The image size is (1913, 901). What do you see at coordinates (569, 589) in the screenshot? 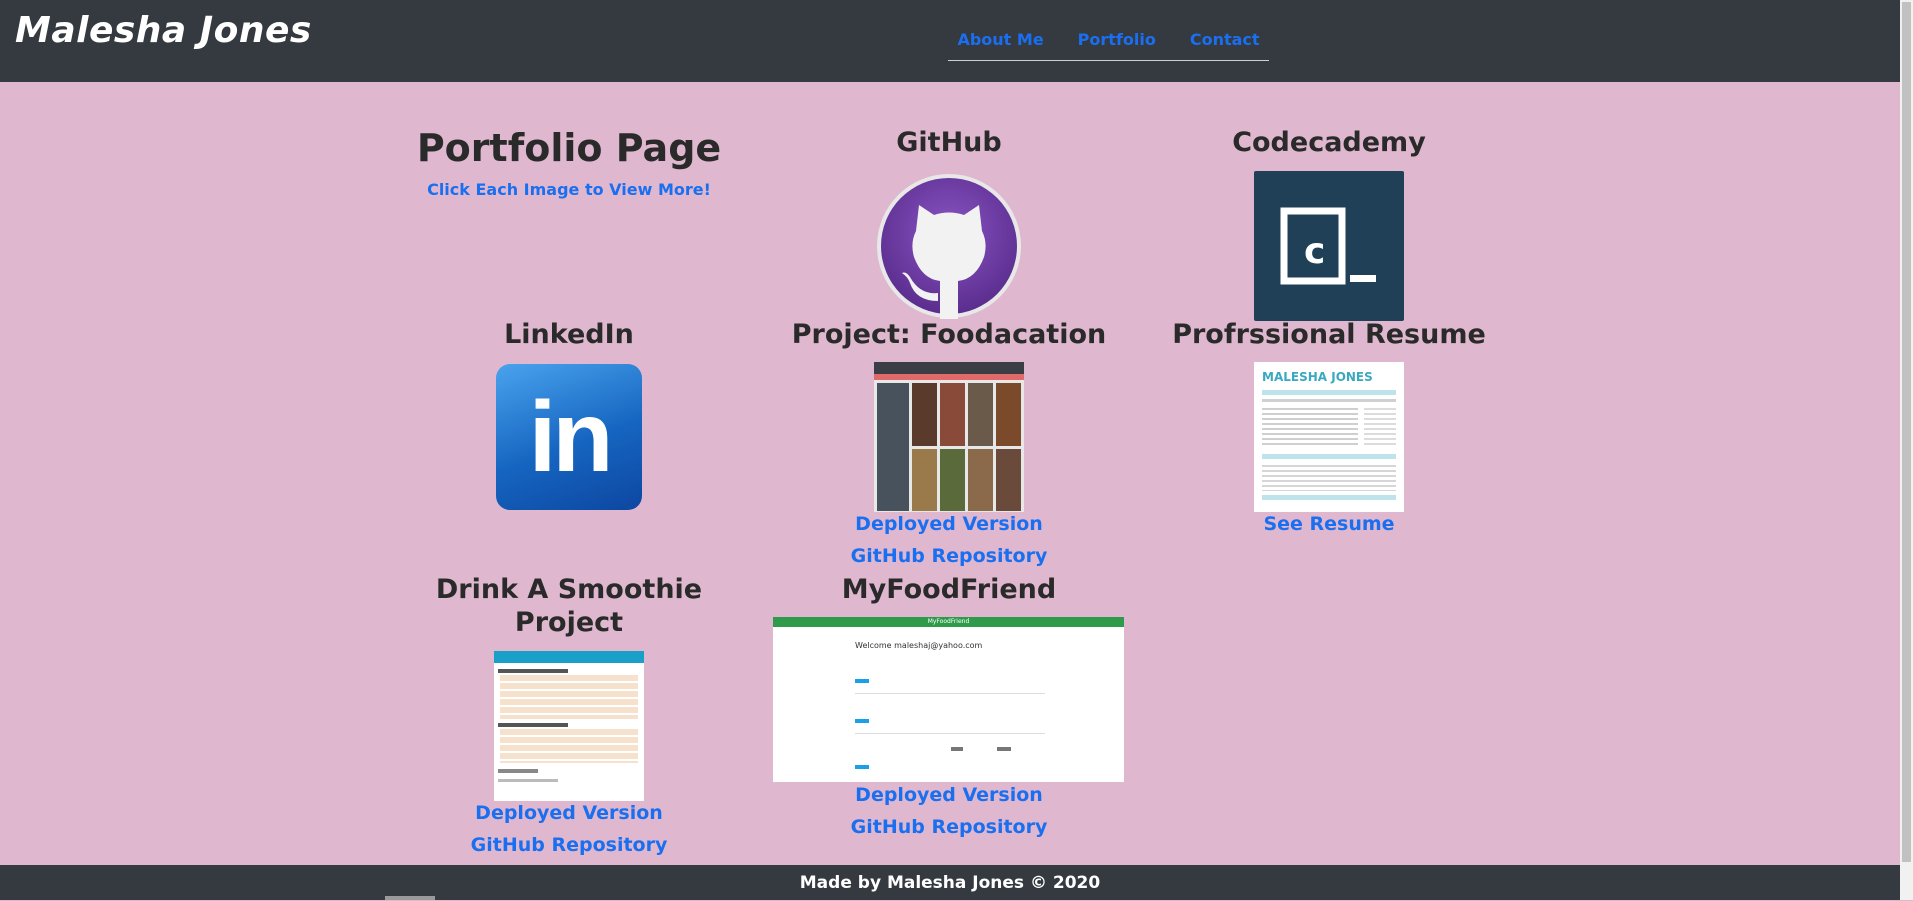
I see `smoothie-title-line1: Drink A Smoothie` at bounding box center [569, 589].